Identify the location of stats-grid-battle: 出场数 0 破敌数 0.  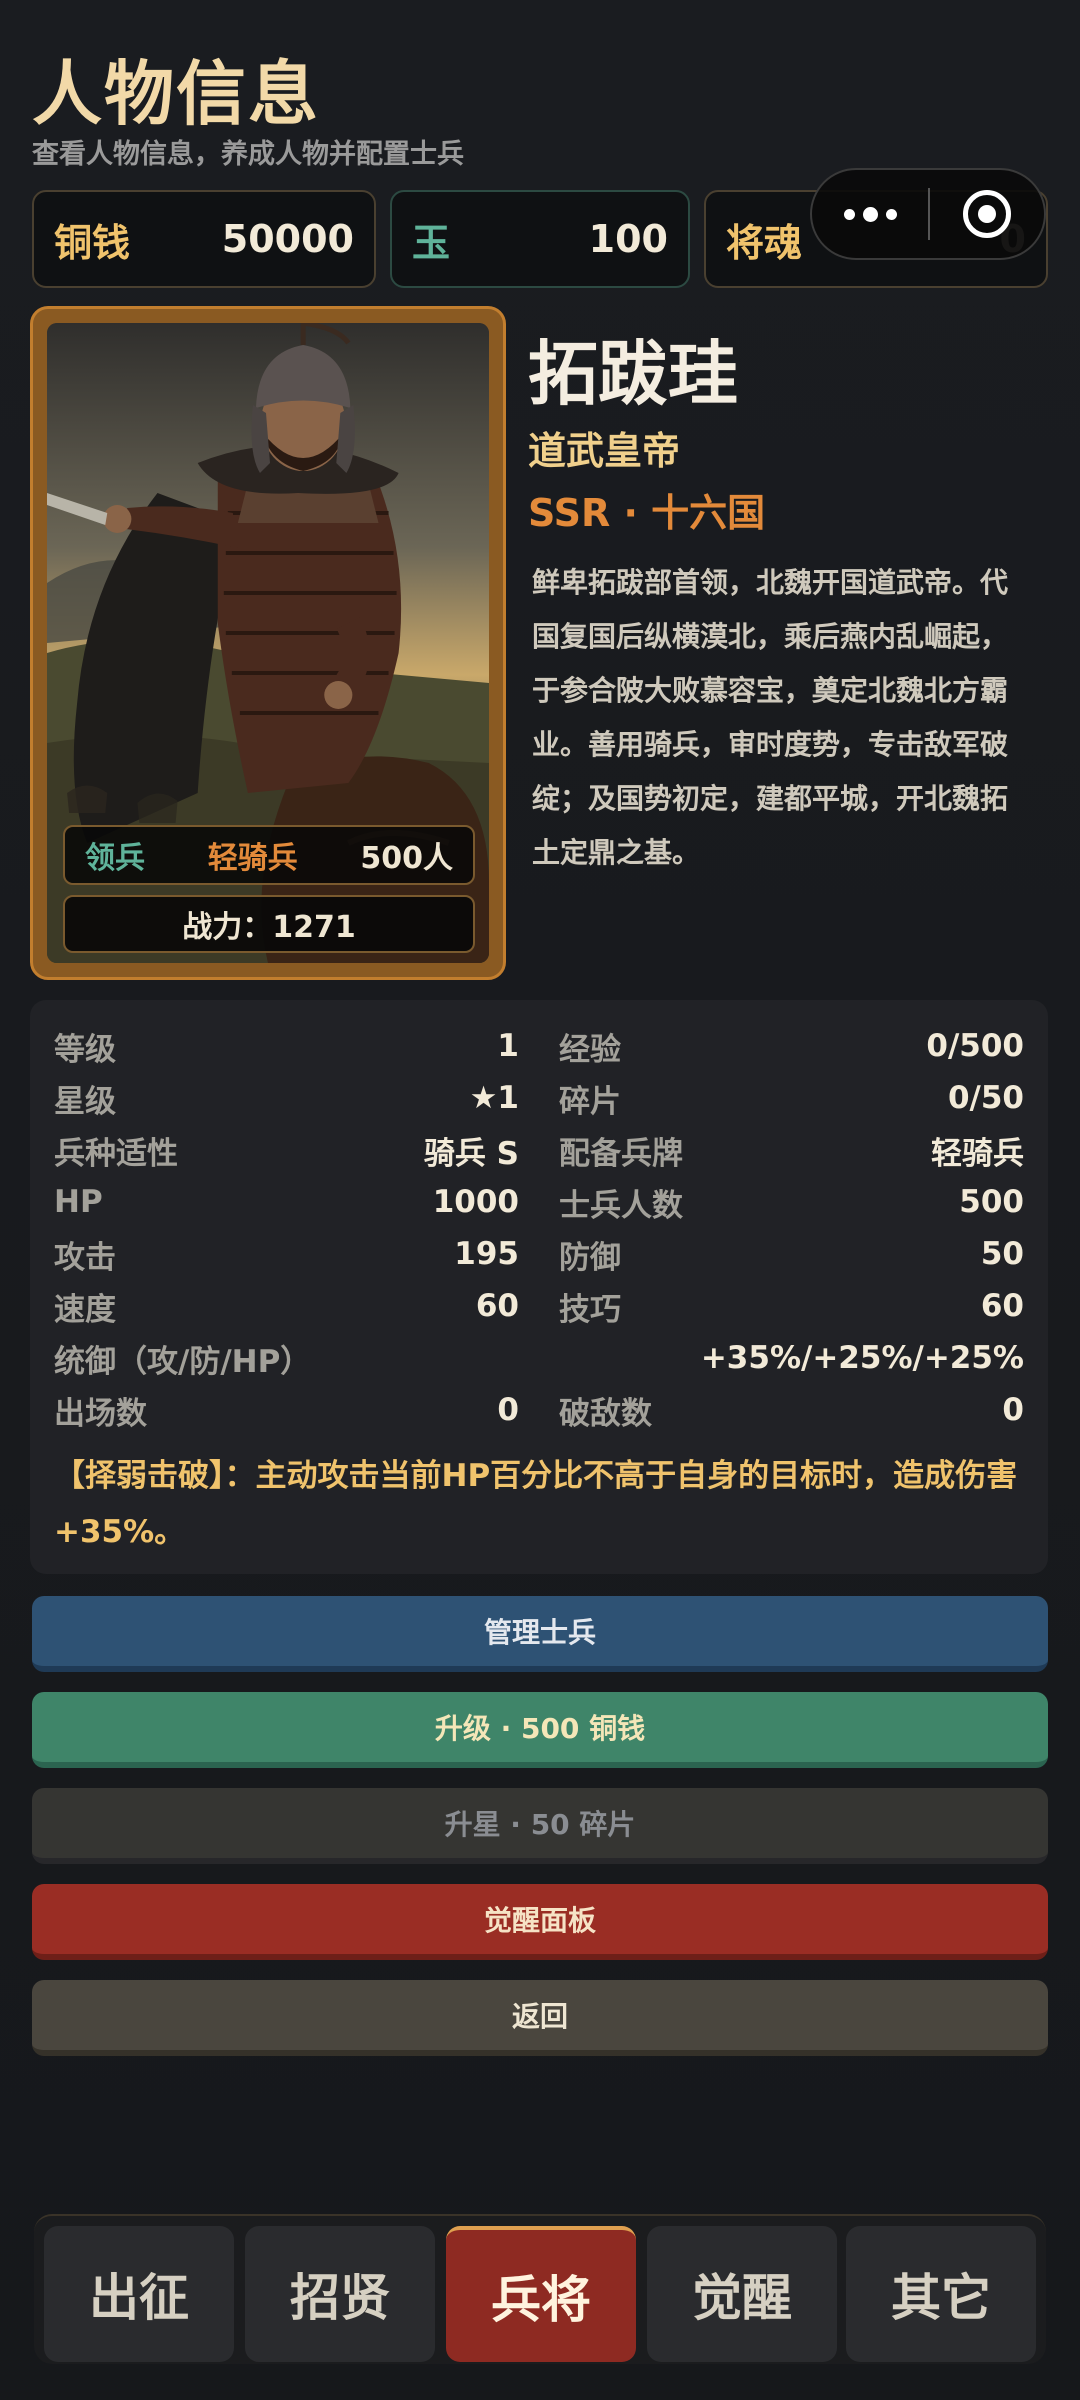
(539, 1410).